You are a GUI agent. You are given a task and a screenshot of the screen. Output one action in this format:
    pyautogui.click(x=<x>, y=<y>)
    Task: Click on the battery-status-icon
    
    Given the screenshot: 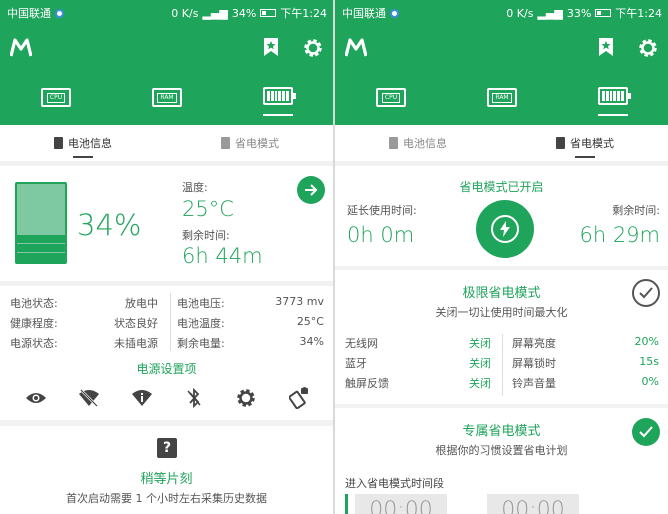 What is the action you would take?
    pyautogui.click(x=268, y=13)
    